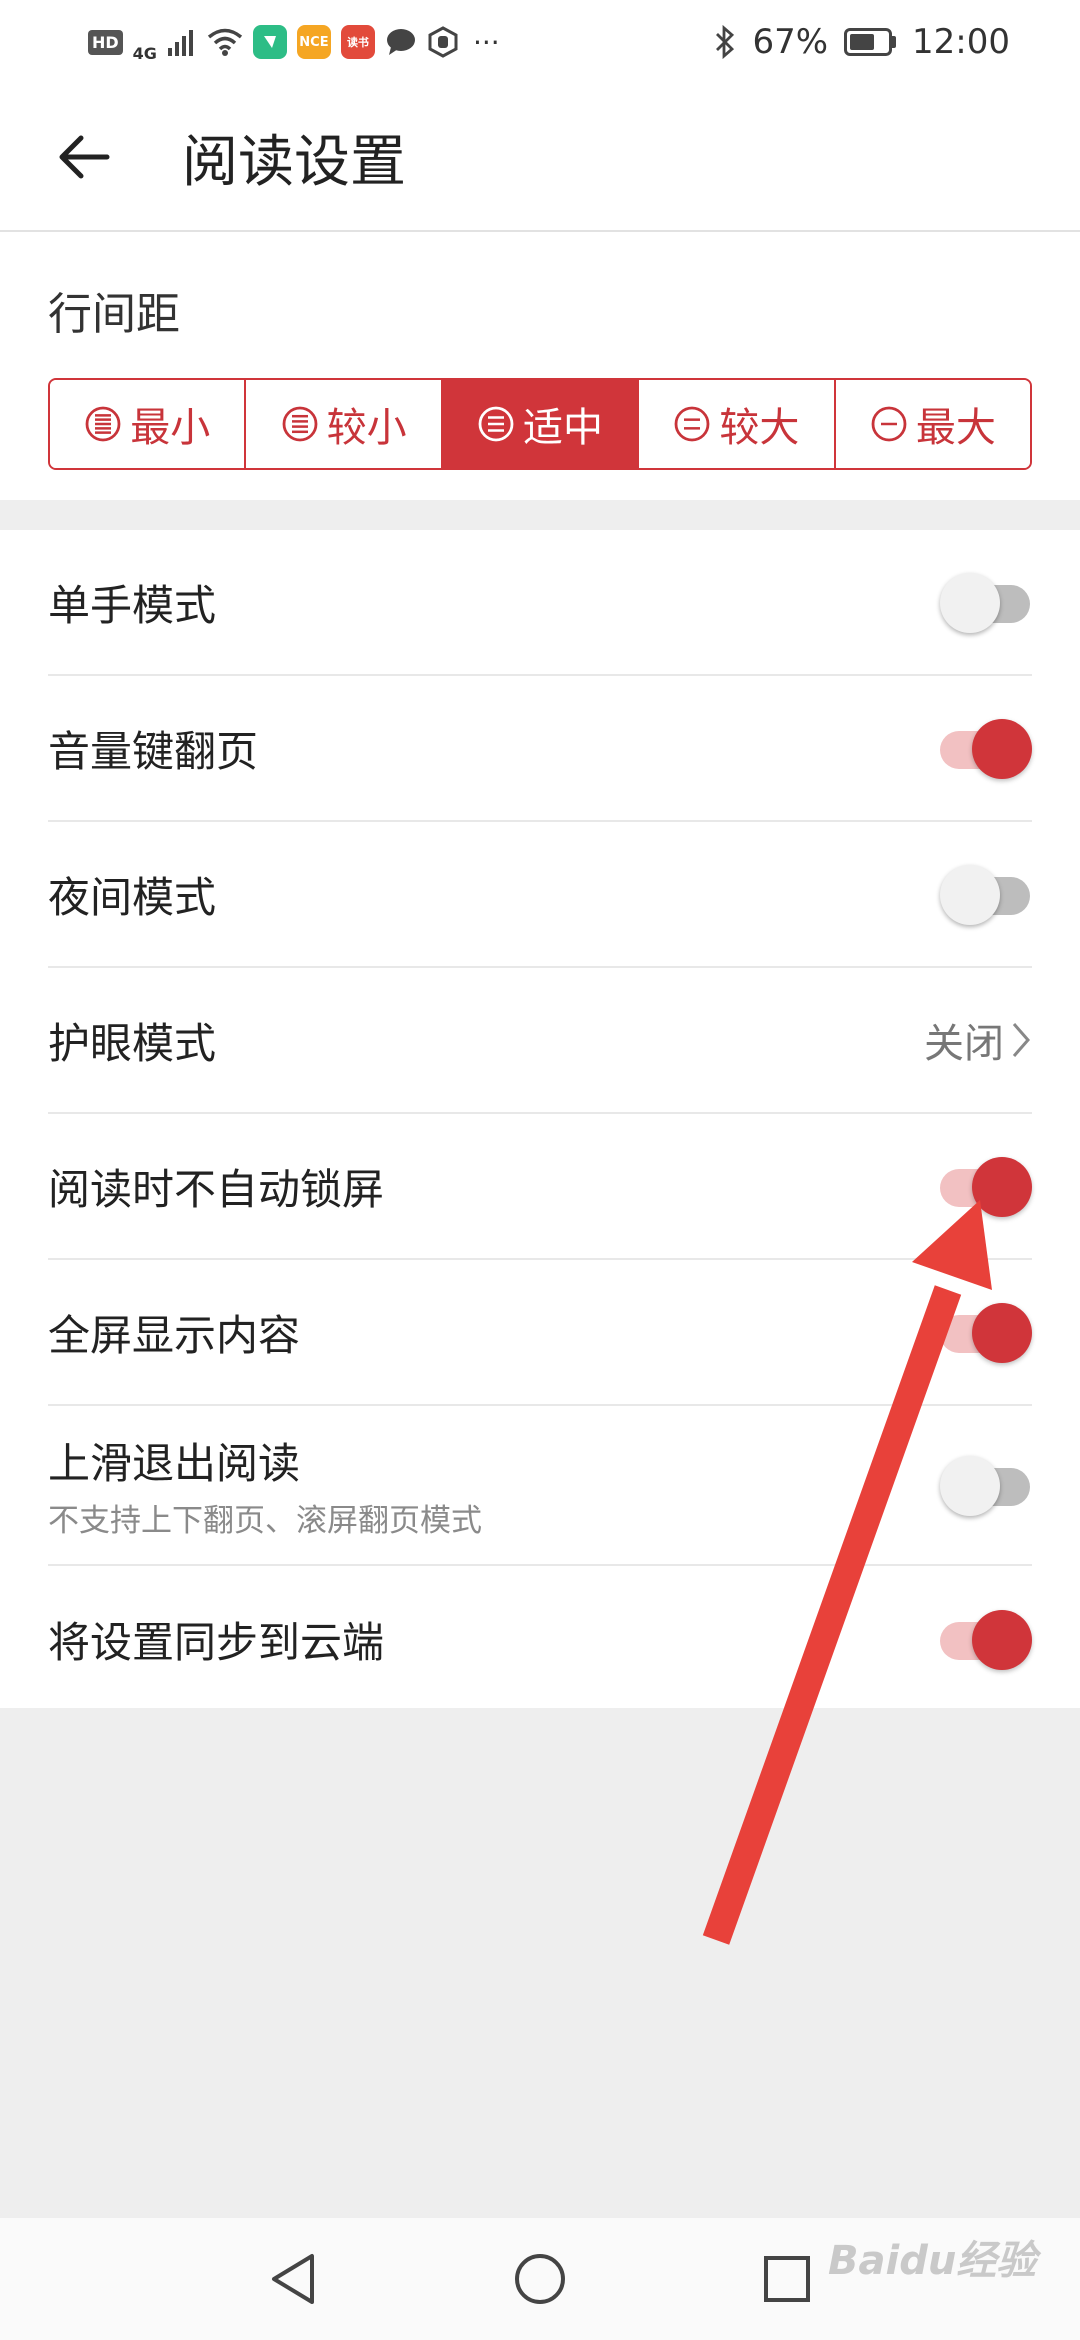 This screenshot has height=2340, width=1080. I want to click on nav-home-button, so click(540, 2279).